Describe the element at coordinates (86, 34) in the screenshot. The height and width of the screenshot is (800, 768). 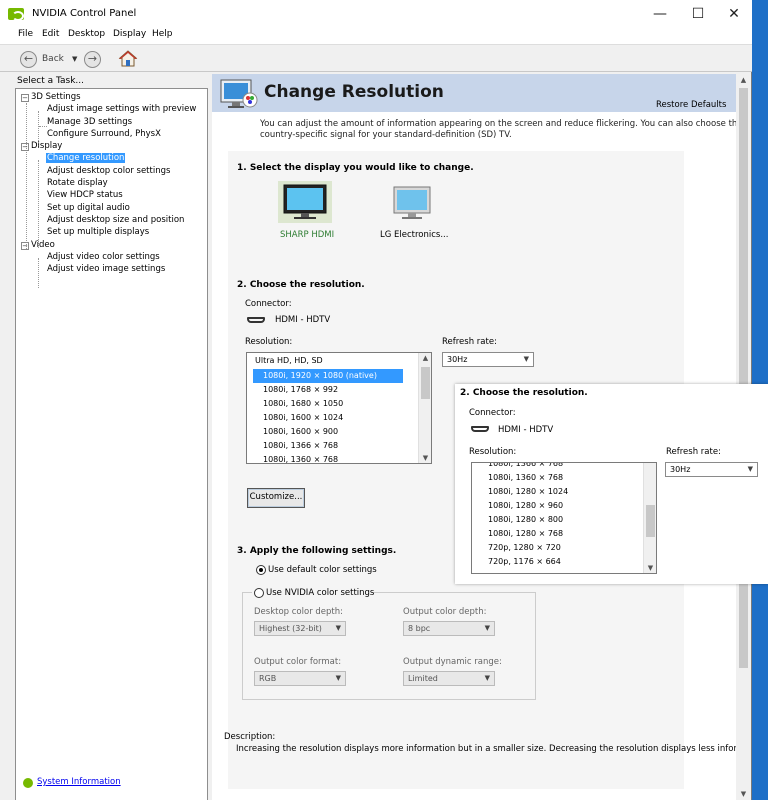
I see `menu-desktop: Desktop` at that location.